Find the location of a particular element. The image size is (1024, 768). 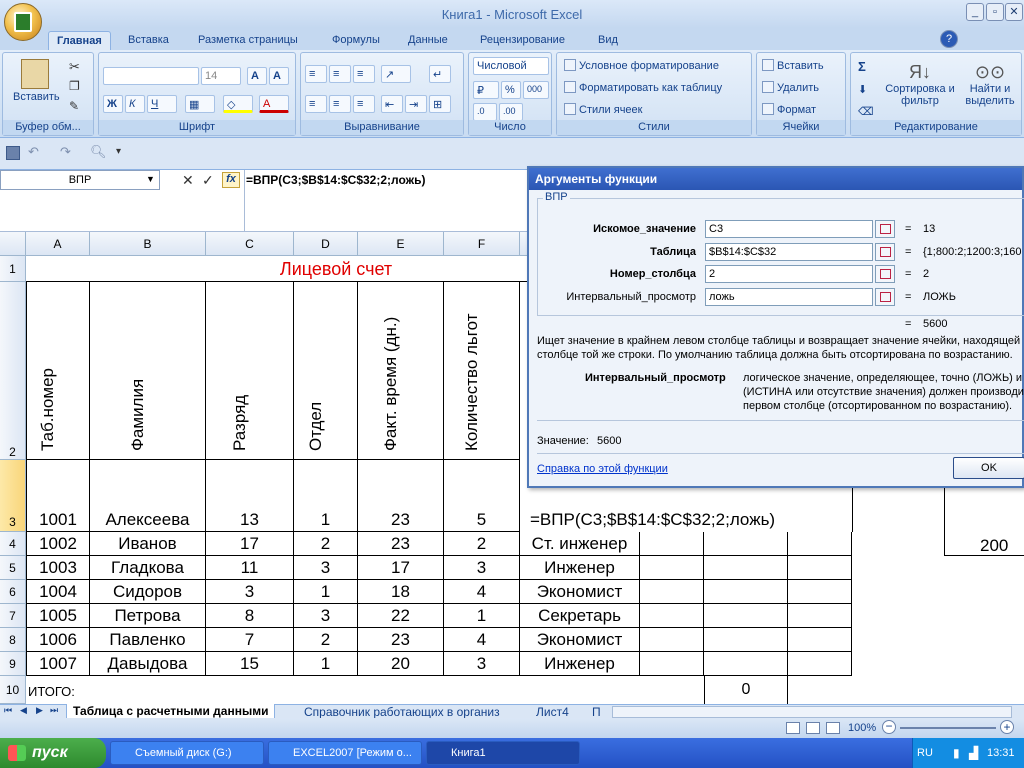

format-painter-icon: ✎ is located at coordinates (74, 106).